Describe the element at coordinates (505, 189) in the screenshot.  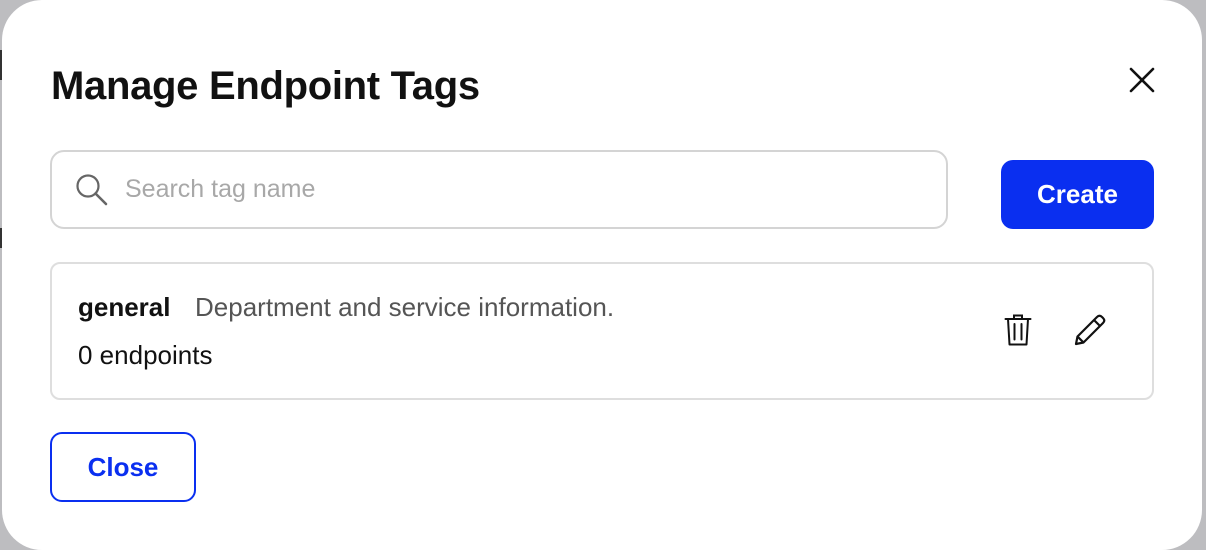
I see `search-input` at that location.